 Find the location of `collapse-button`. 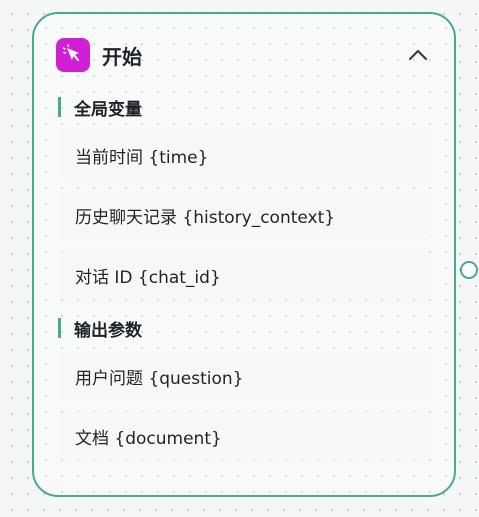

collapse-button is located at coordinates (418, 55).